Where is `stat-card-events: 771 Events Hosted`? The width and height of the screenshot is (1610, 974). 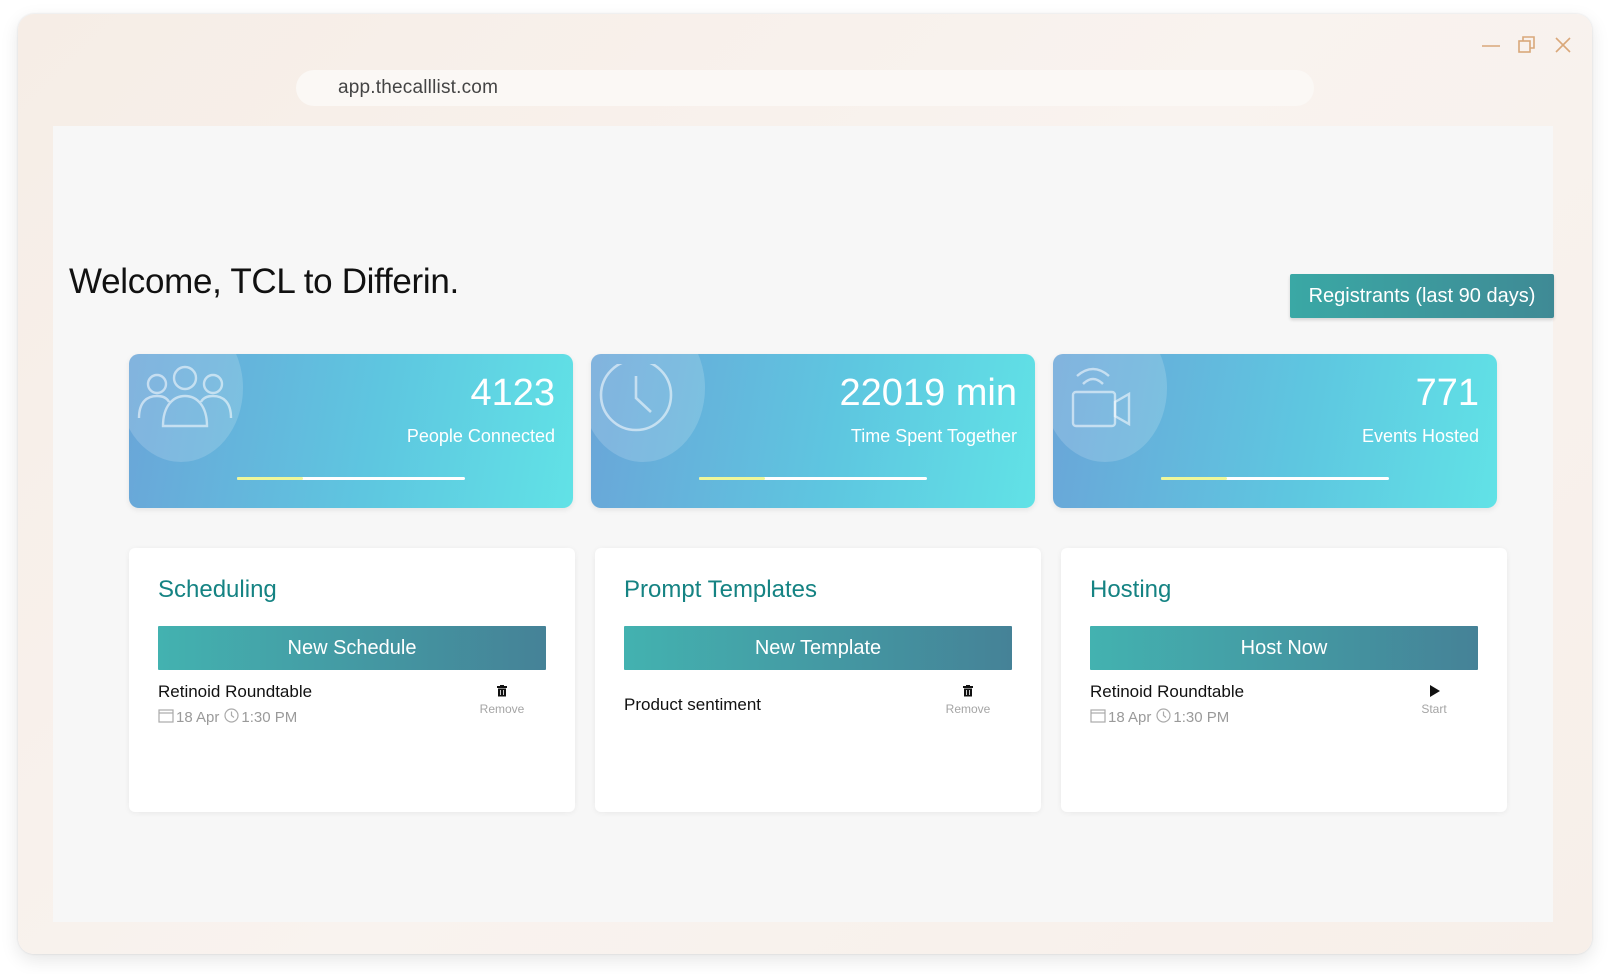
stat-card-events: 771 Events Hosted is located at coordinates (1275, 431).